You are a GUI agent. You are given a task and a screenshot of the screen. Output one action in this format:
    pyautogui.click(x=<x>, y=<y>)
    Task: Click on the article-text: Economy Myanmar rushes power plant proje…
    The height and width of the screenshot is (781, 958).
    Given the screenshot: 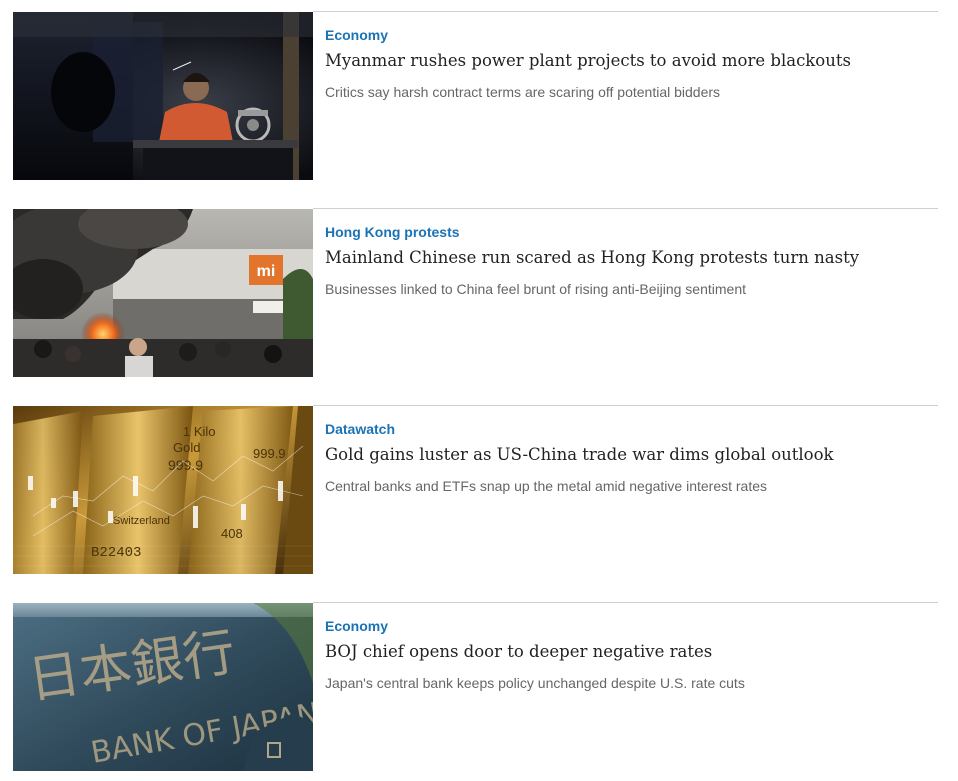 What is the action you would take?
    pyautogui.click(x=631, y=64)
    